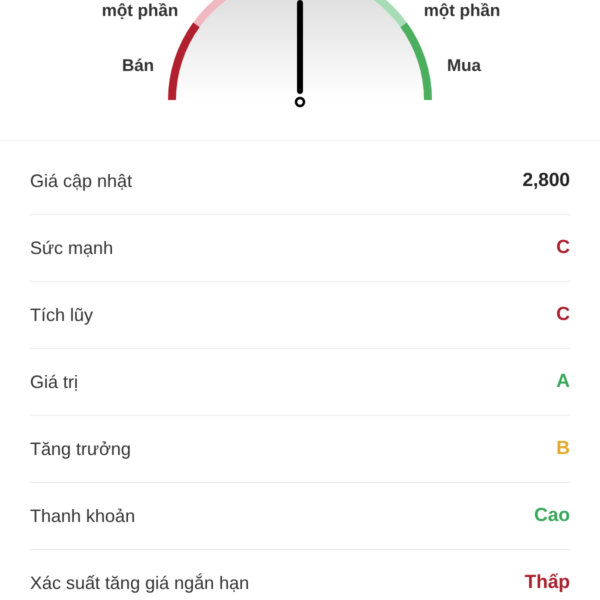 The image size is (600, 600). What do you see at coordinates (80, 449) in the screenshot?
I see `metric-label: Tăng trưởng` at bounding box center [80, 449].